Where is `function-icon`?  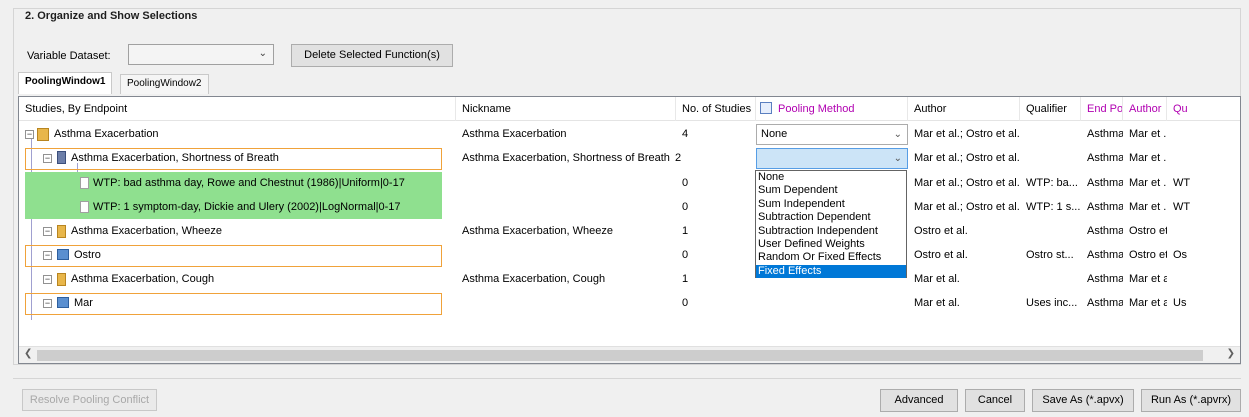 function-icon is located at coordinates (84, 183).